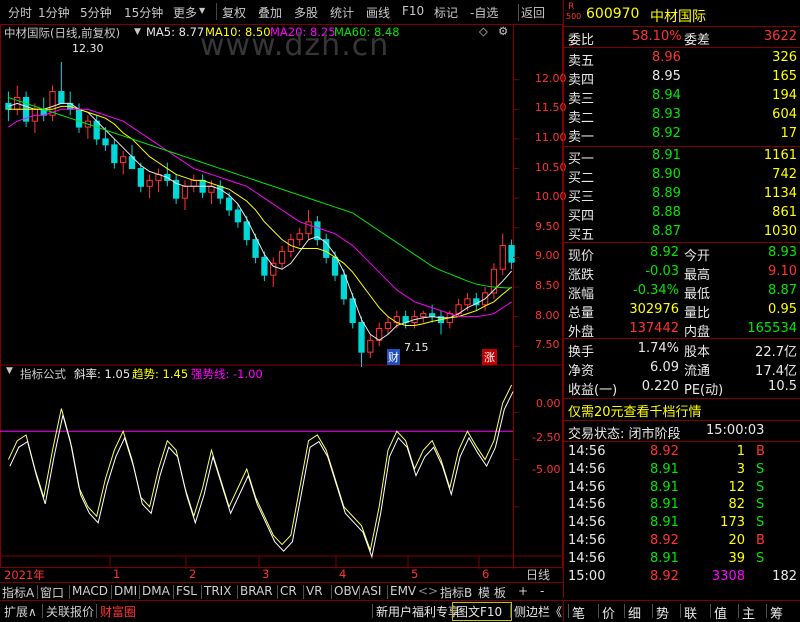 The height and width of the screenshot is (622, 800). What do you see at coordinates (523, 591) in the screenshot?
I see `indicator-tab: +` at bounding box center [523, 591].